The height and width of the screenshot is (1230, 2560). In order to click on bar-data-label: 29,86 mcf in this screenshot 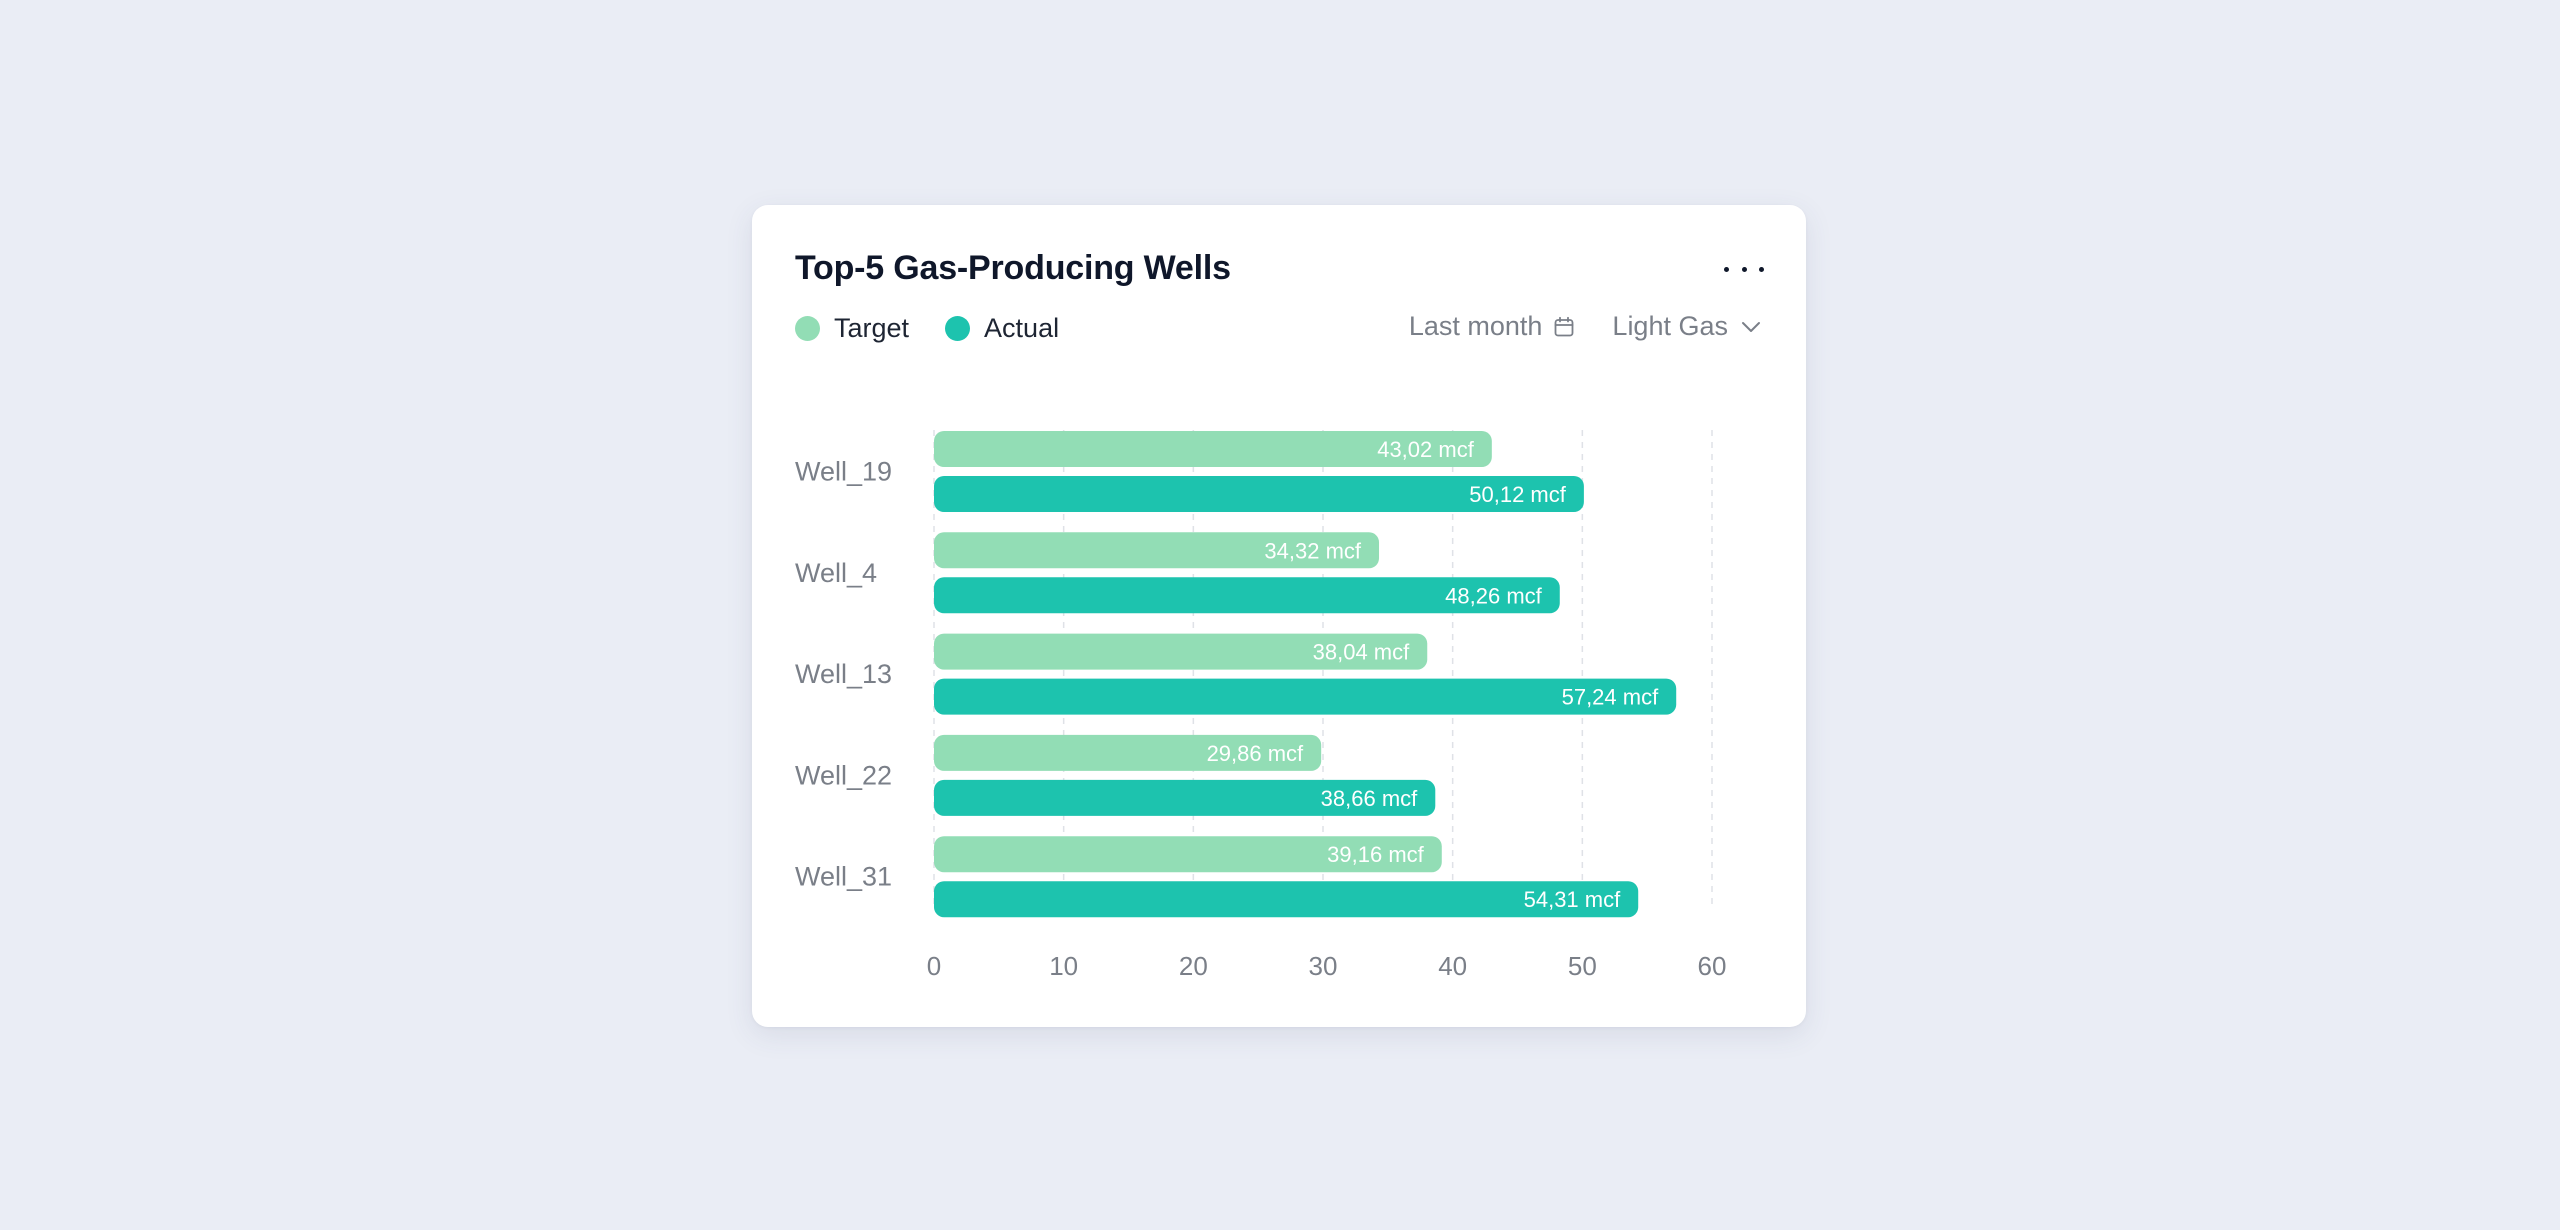, I will do `click(1255, 753)`.